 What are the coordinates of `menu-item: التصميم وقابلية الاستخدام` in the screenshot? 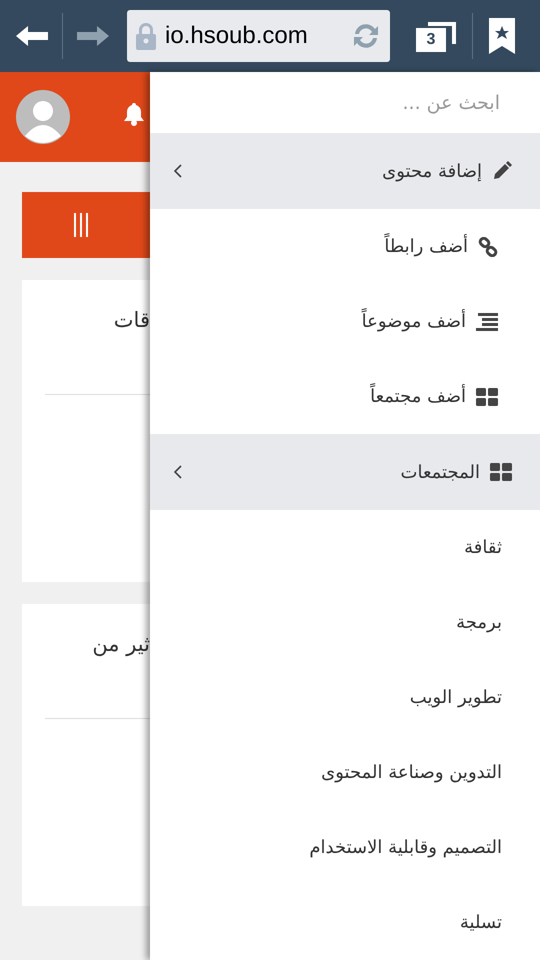 It's located at (345, 847).